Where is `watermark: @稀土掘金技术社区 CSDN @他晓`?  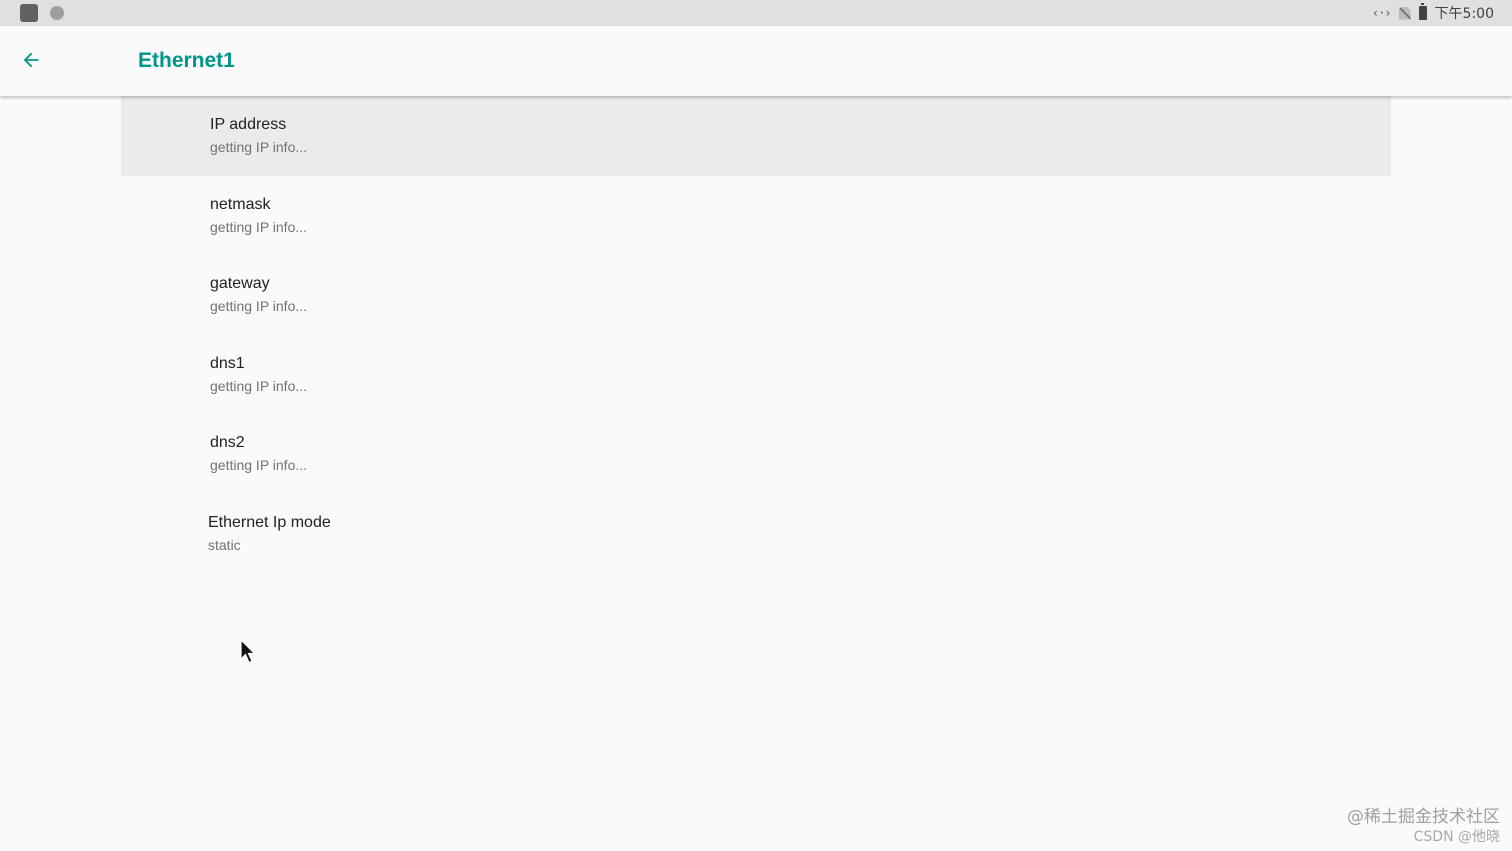 watermark: @稀土掘金技术社区 CSDN @他晓 is located at coordinates (1423, 827).